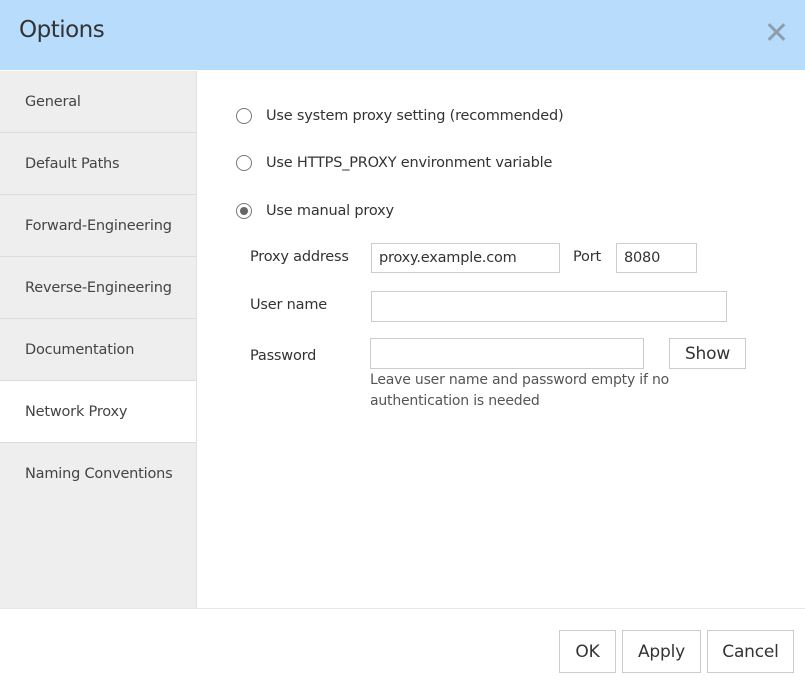 The width and height of the screenshot is (805, 688). What do you see at coordinates (299, 257) in the screenshot?
I see `proxy-address-label: Proxy address` at bounding box center [299, 257].